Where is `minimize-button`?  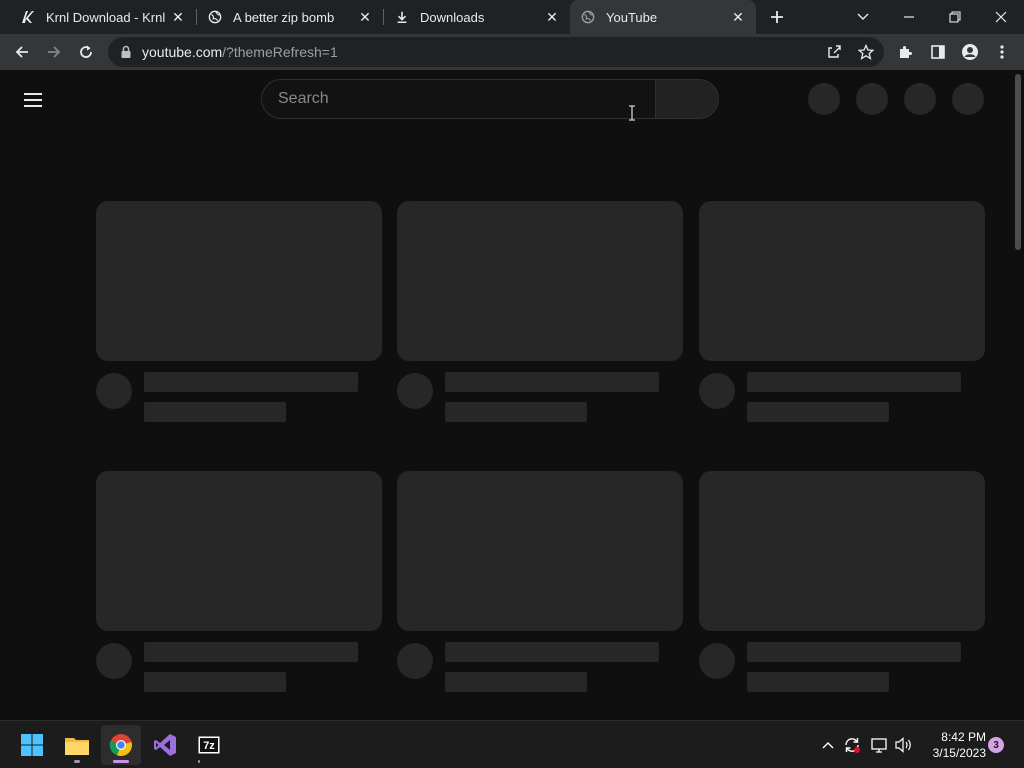 minimize-button is located at coordinates (909, 17).